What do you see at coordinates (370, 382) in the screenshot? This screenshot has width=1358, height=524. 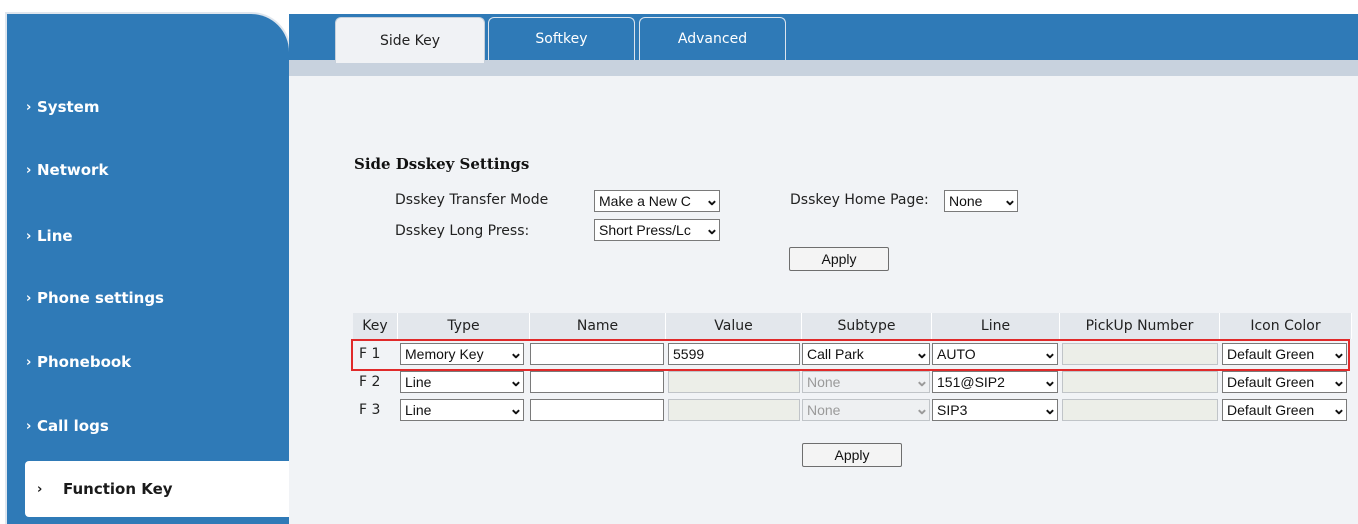 I see `key-cell: F 2` at bounding box center [370, 382].